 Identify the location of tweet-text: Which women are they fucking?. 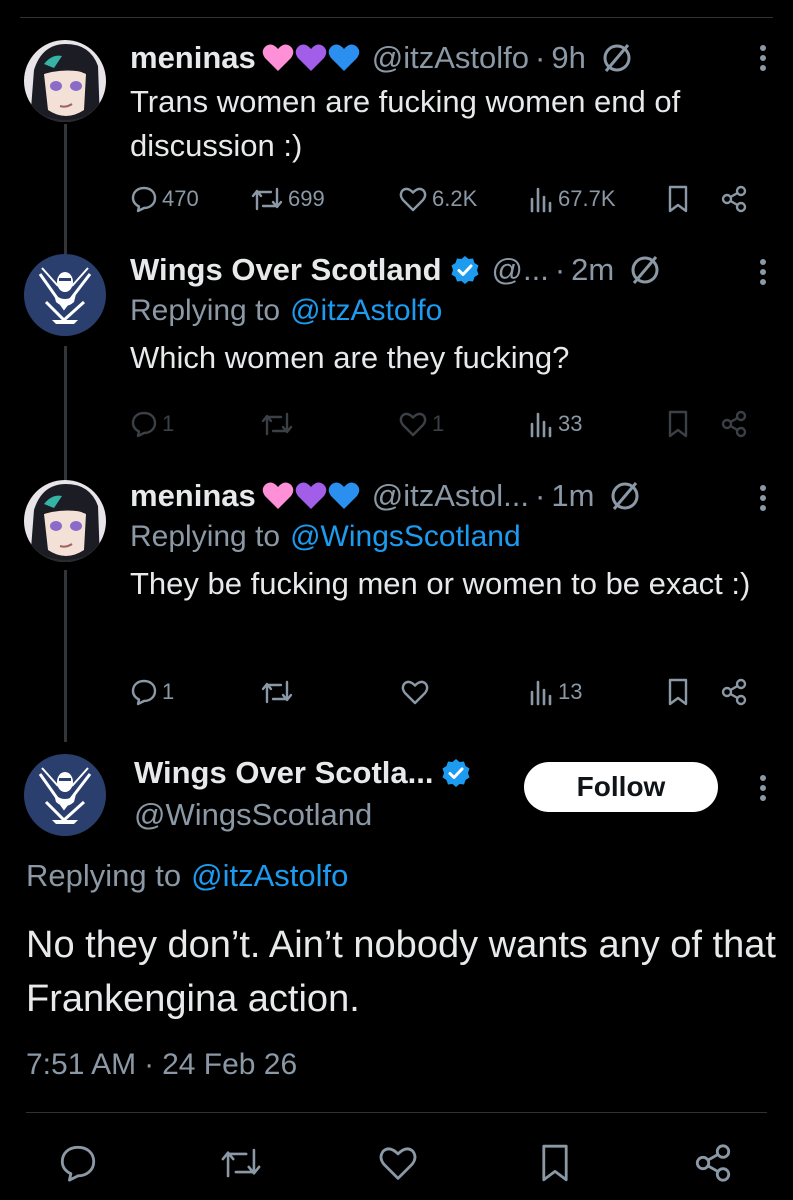
(350, 357).